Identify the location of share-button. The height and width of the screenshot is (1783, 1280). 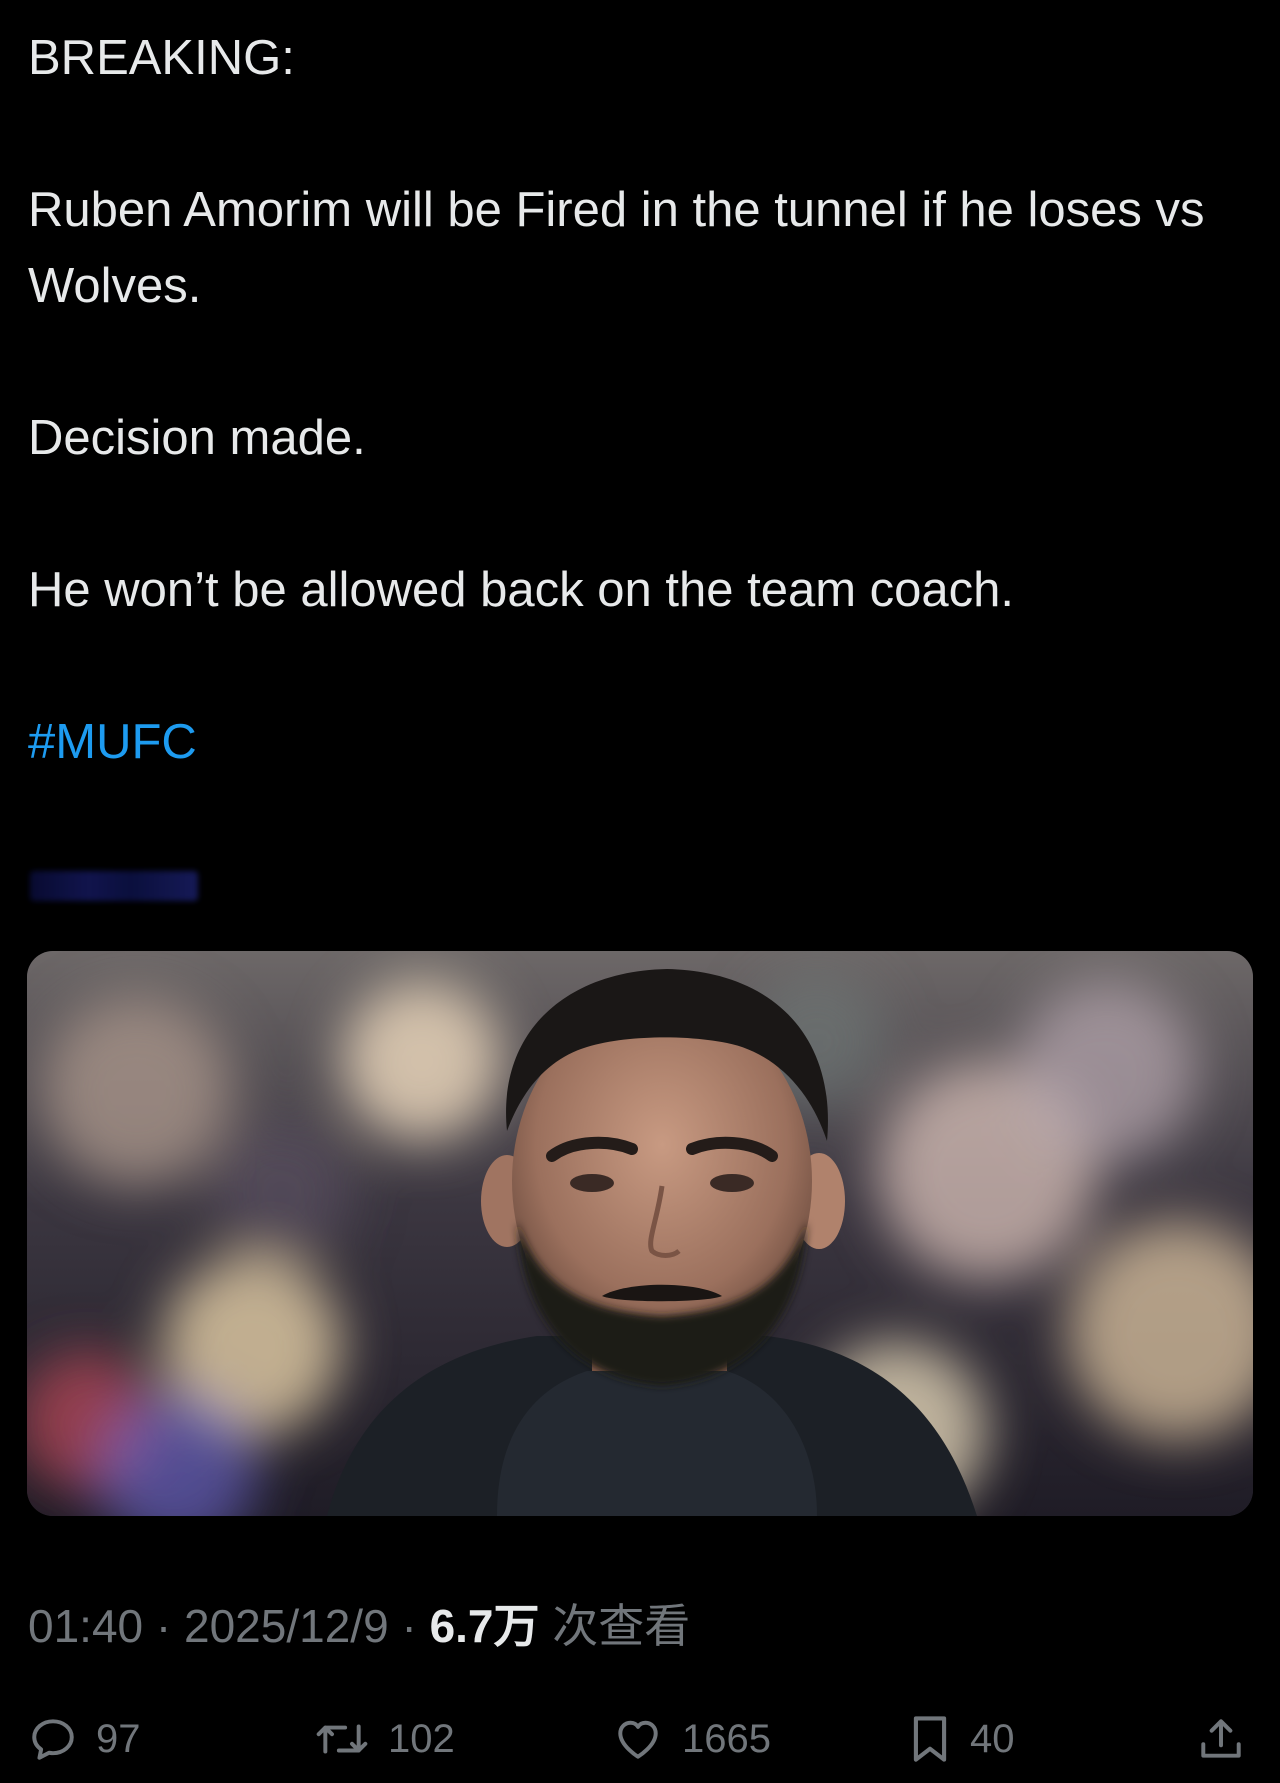
(1221, 1739).